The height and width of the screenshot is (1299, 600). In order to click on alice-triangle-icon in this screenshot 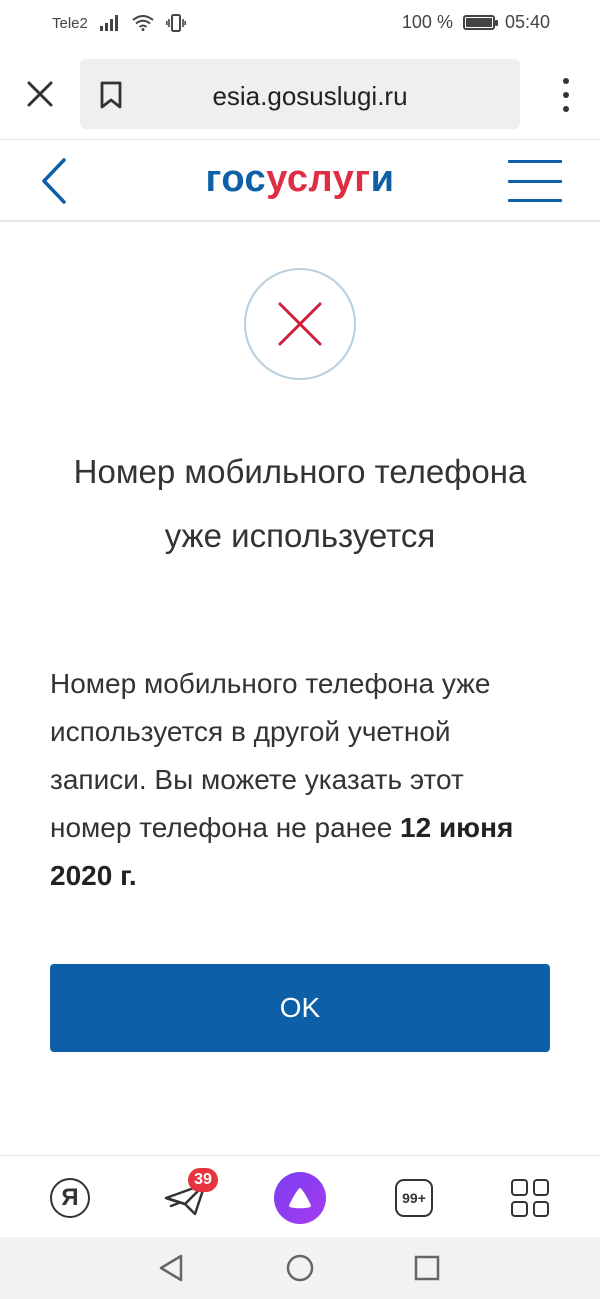, I will do `click(300, 1198)`.